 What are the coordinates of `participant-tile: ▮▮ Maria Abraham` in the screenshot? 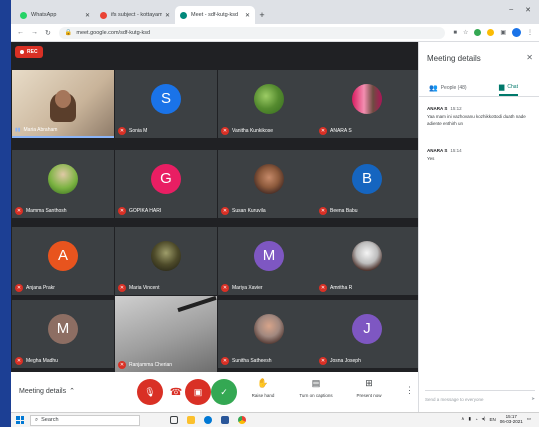 It's located at (63, 104).